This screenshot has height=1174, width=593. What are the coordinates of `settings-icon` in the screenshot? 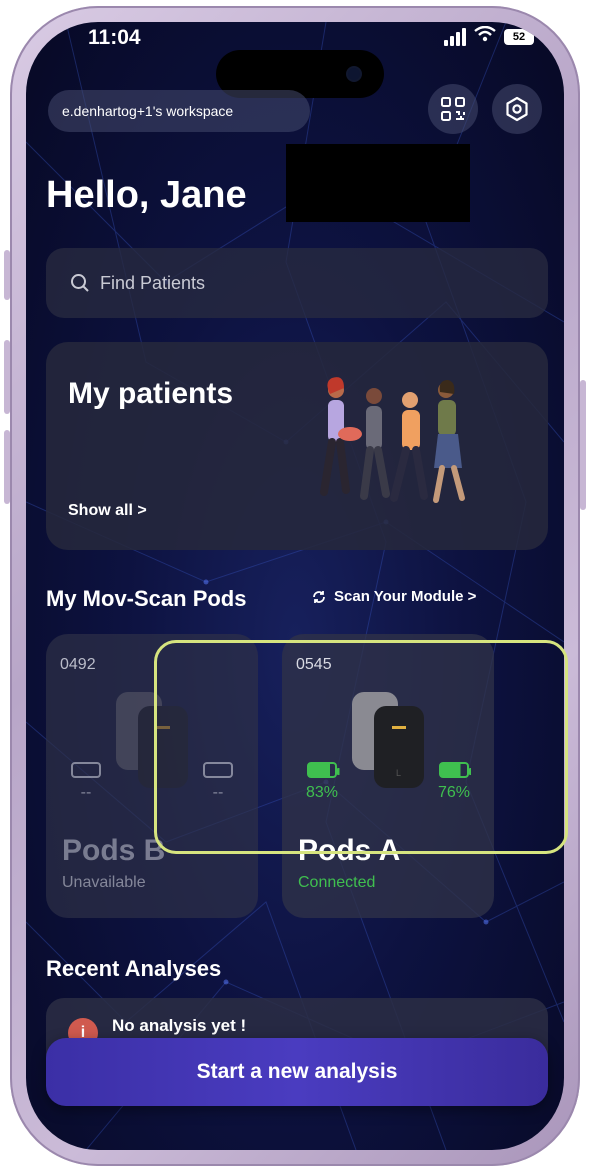 It's located at (517, 109).